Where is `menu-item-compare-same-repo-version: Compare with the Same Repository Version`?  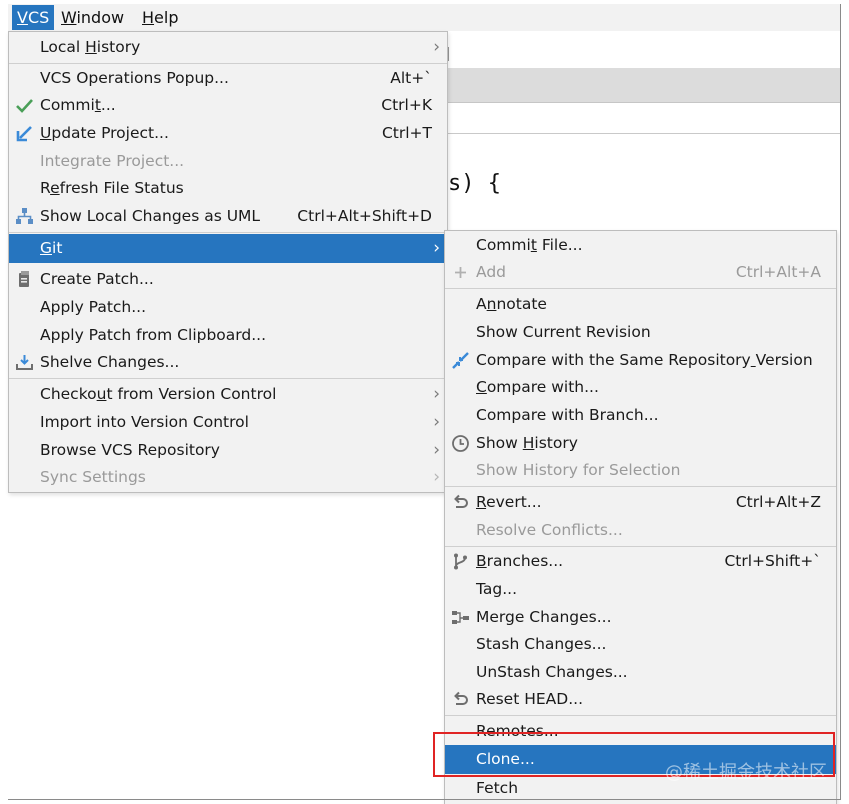 menu-item-compare-same-repo-version: Compare with the Same Repository Version is located at coordinates (640, 360).